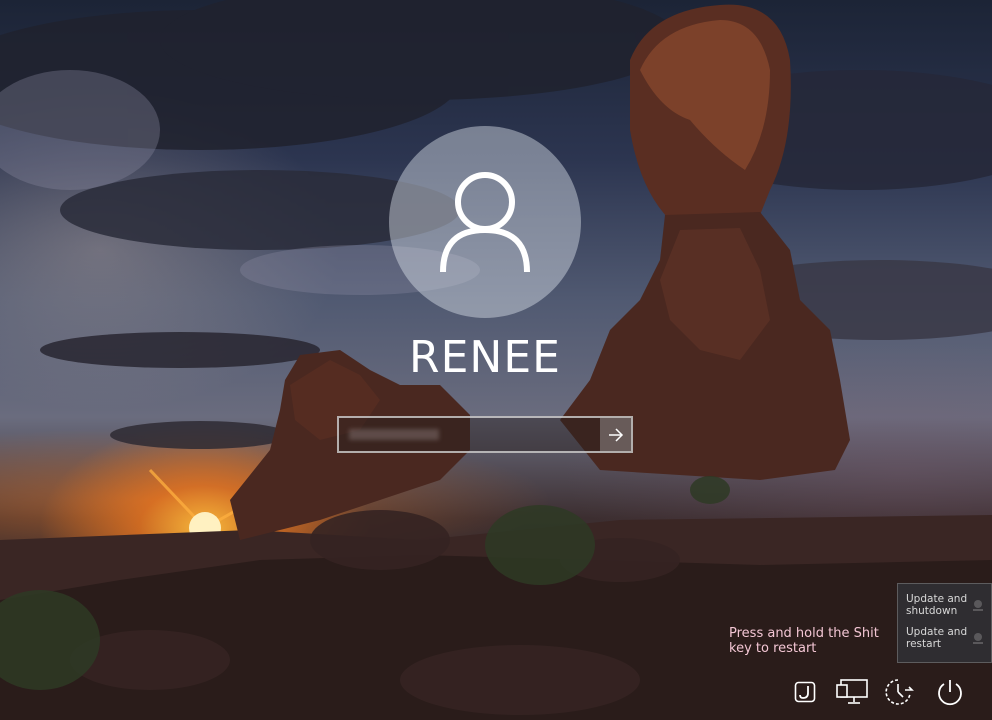  I want to click on accessibility-icon, so click(899, 692).